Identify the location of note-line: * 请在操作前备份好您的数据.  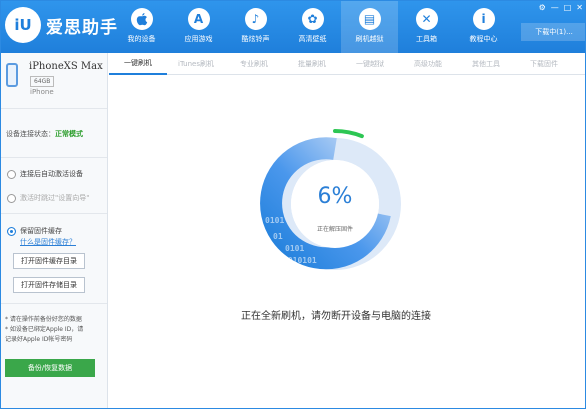
(43, 319).